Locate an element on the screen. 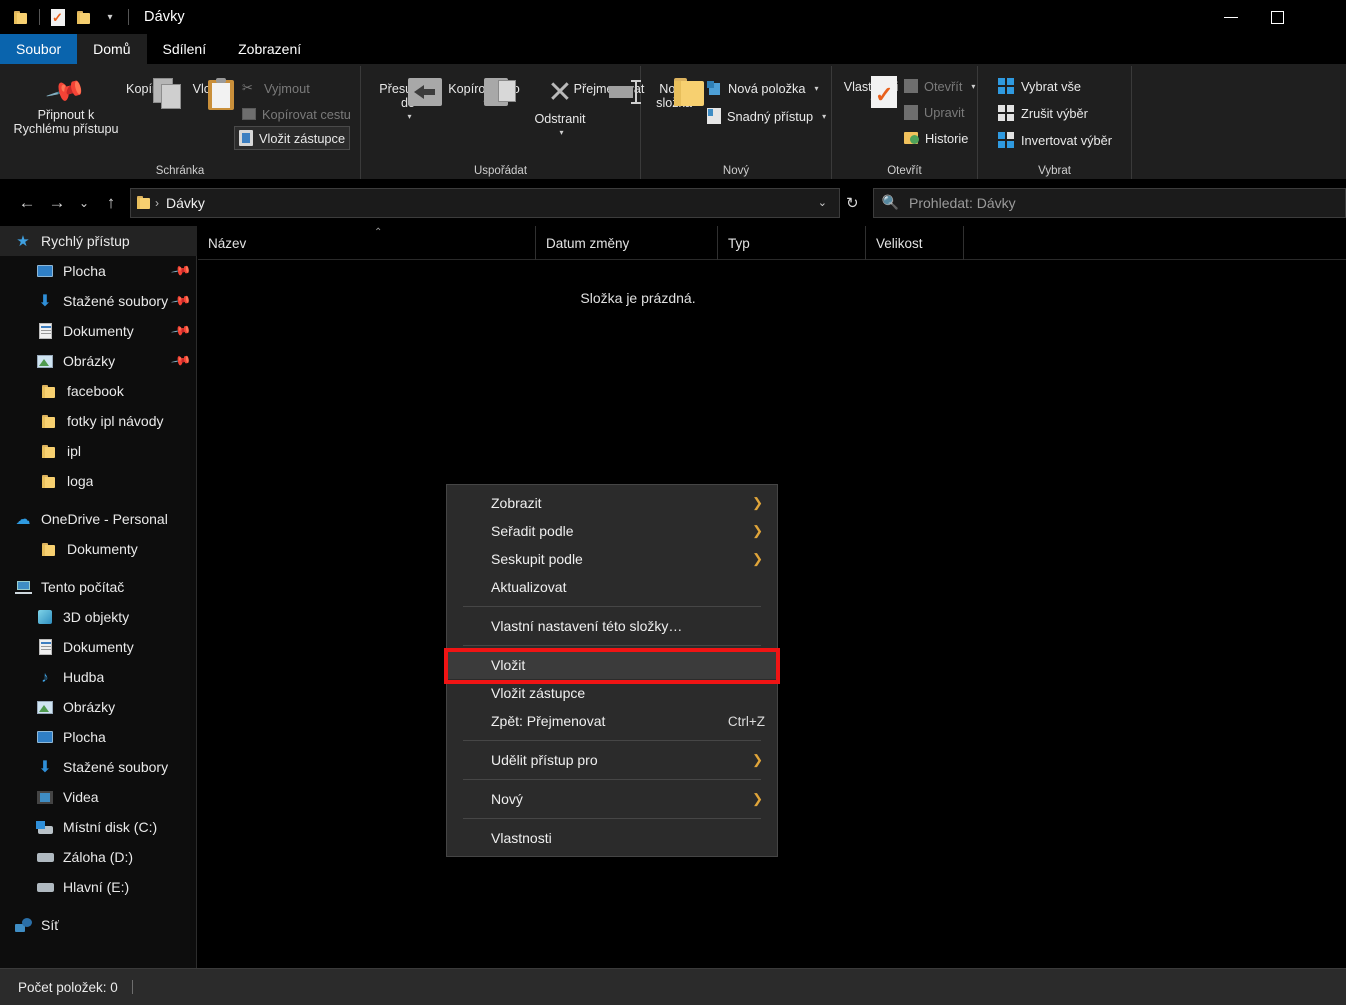 Image resolution: width=1346 pixels, height=1005 pixels. breadcrumb-item: Dávky is located at coordinates (185, 203).